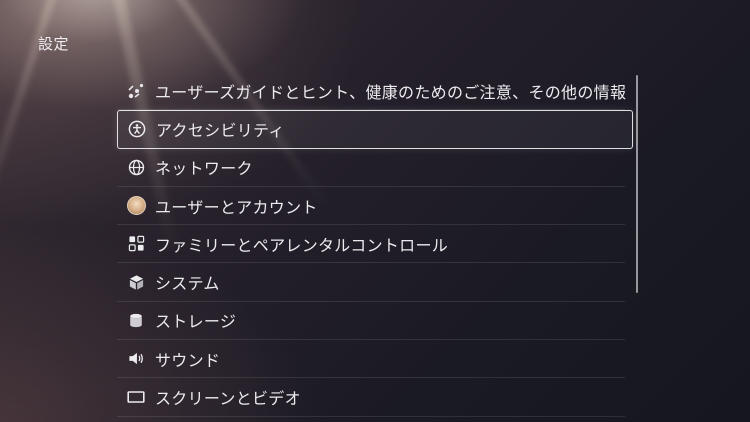  I want to click on avatar-icon, so click(136, 206).